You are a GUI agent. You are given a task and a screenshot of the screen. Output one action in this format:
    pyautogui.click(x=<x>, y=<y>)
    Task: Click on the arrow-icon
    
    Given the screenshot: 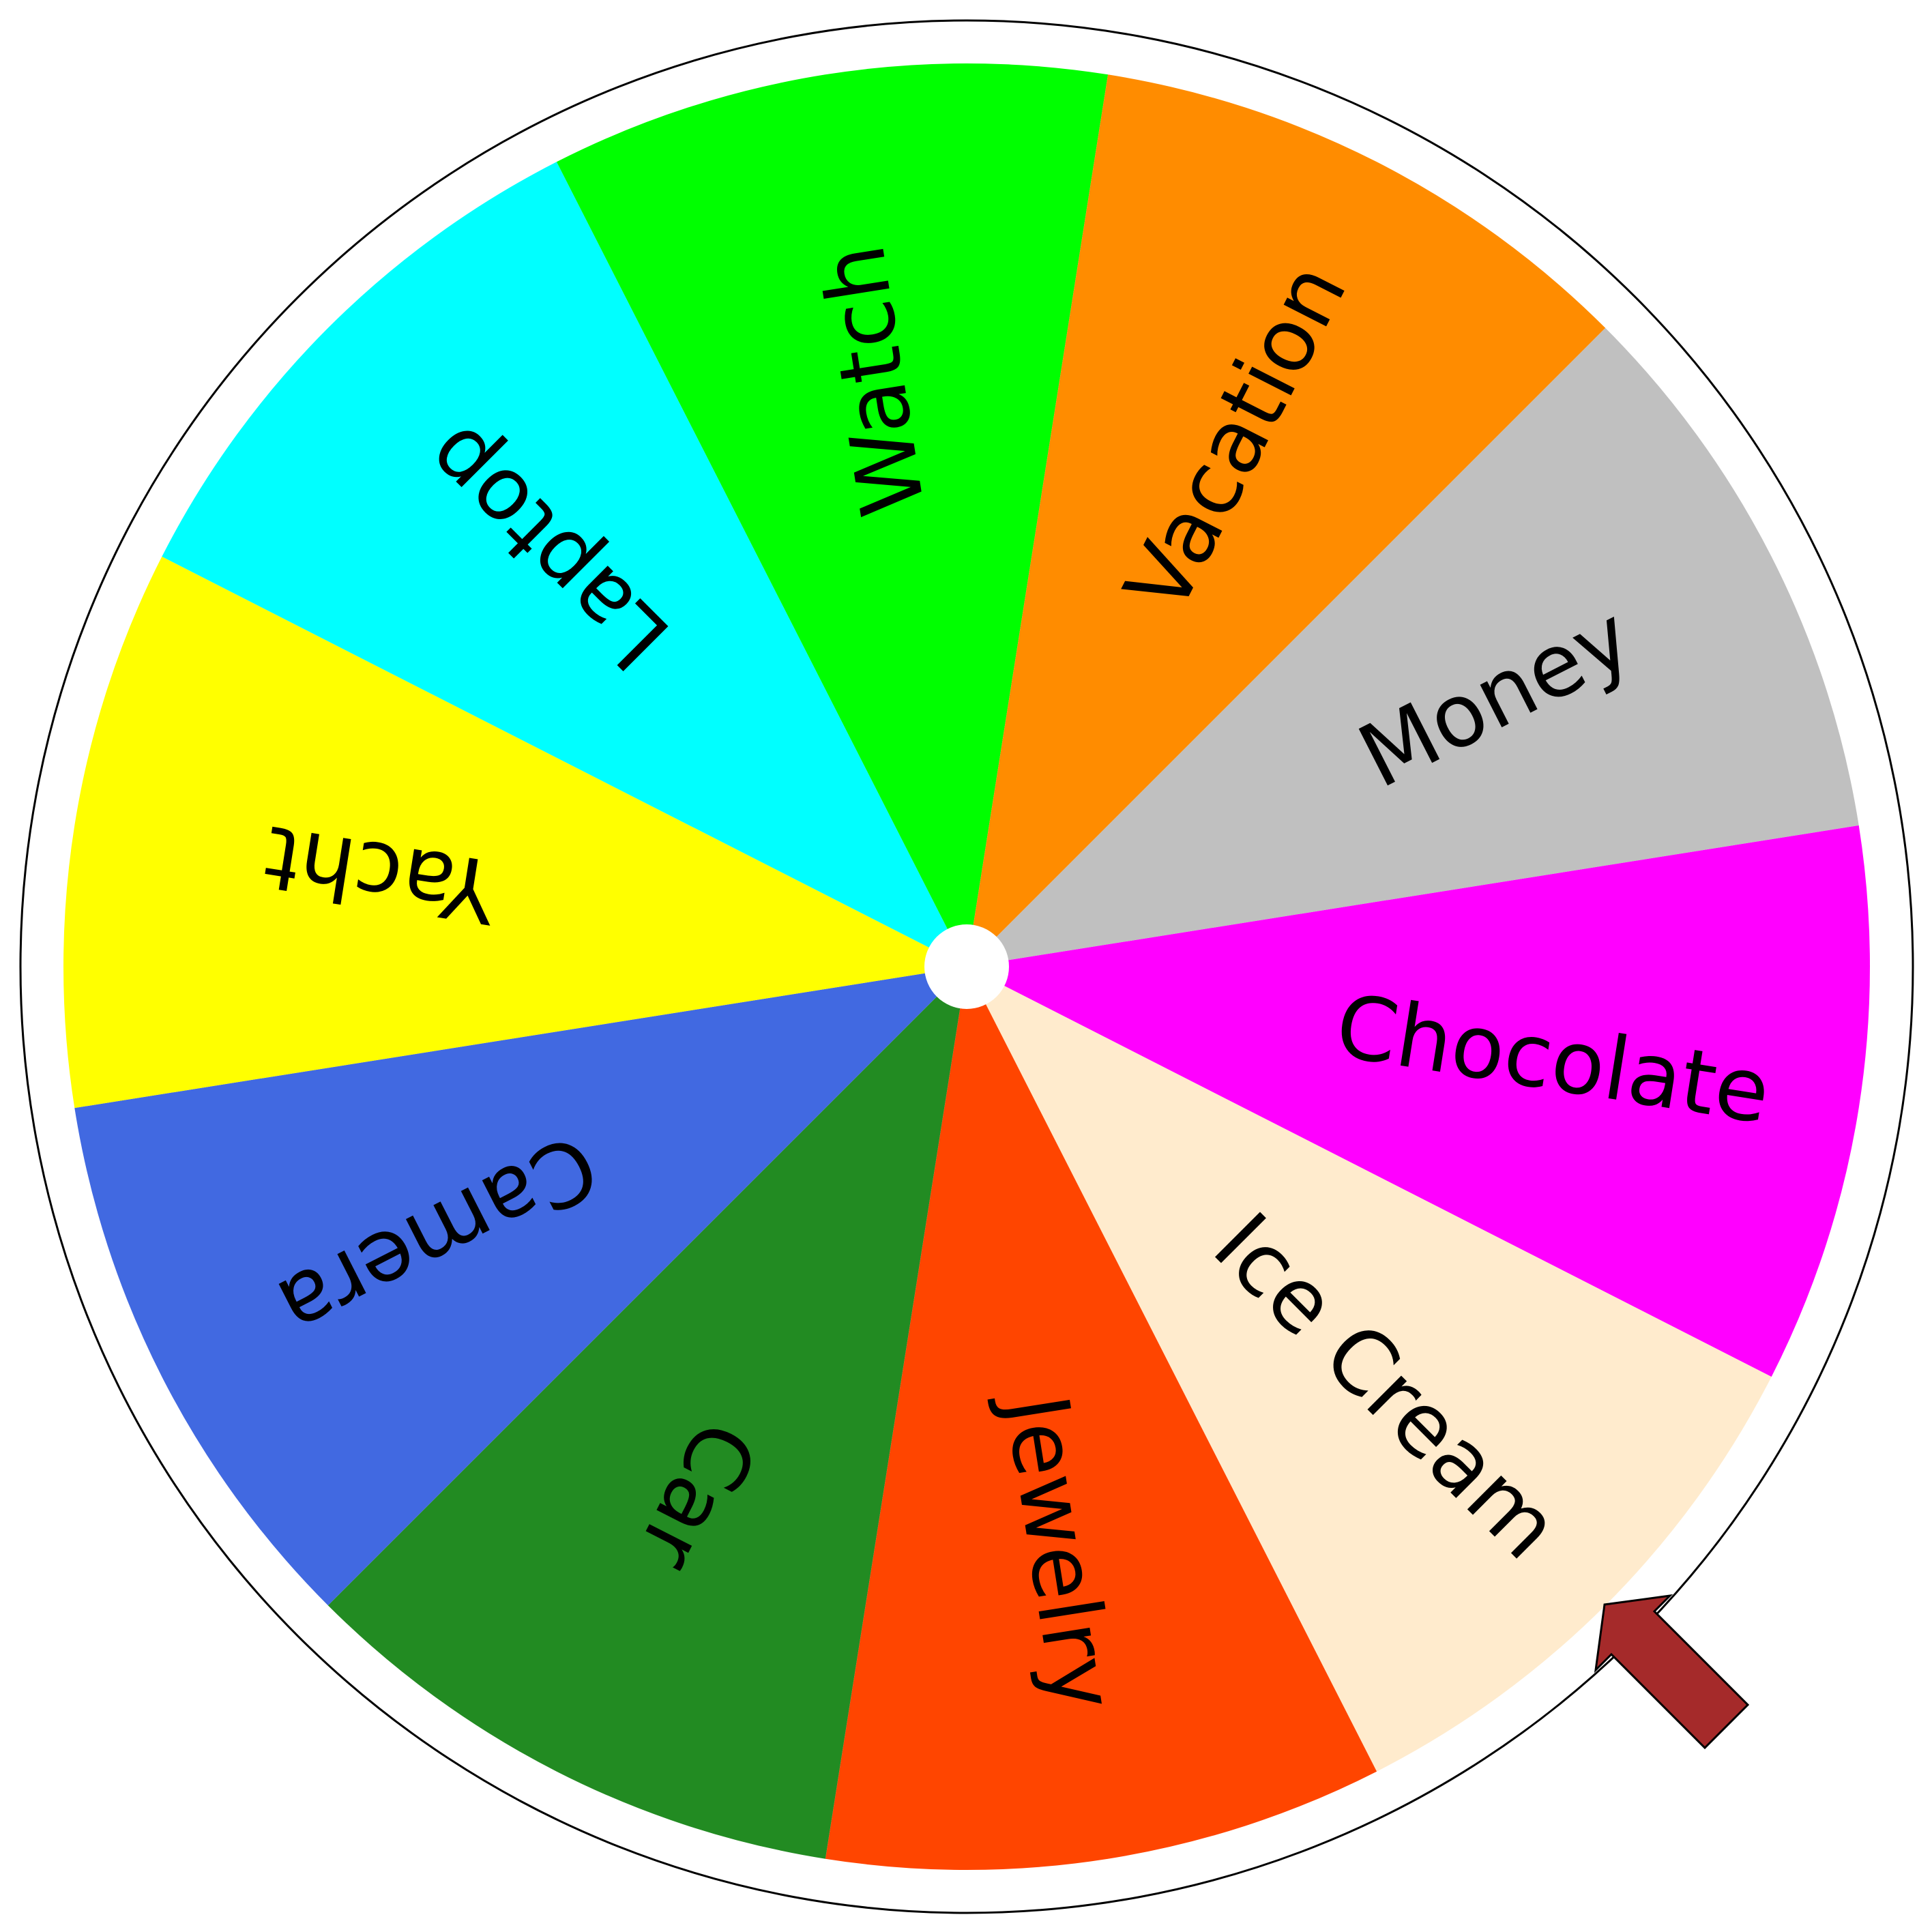 What is the action you would take?
    pyautogui.click(x=1672, y=1672)
    